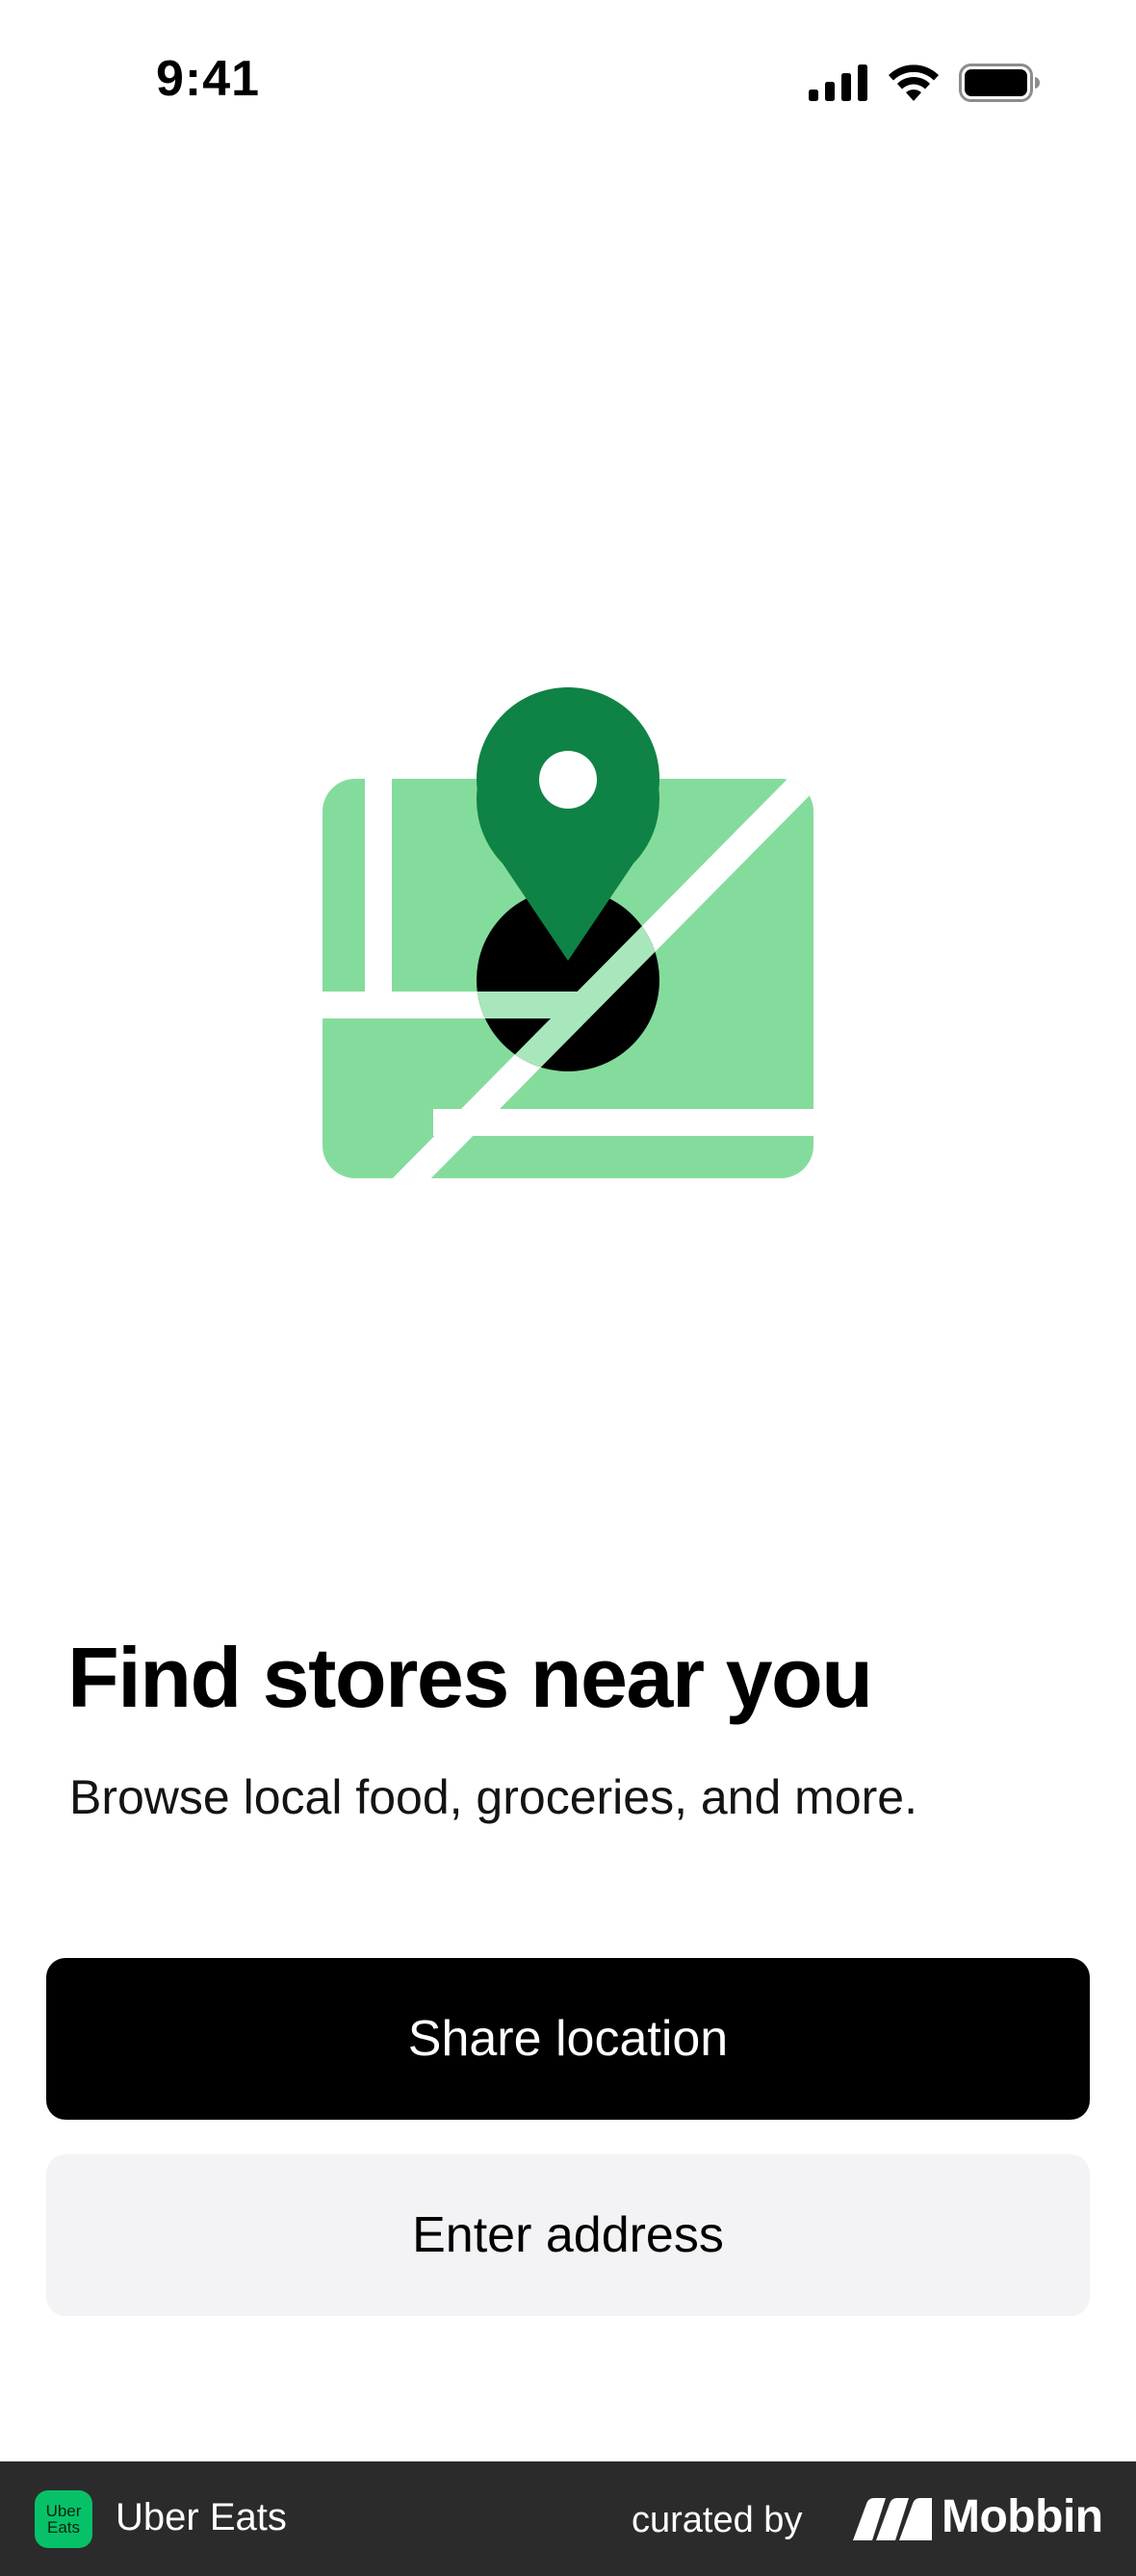 This screenshot has width=1136, height=2576. Describe the element at coordinates (63, 2511) in the screenshot. I see `logo-text-line1: Uber` at that location.